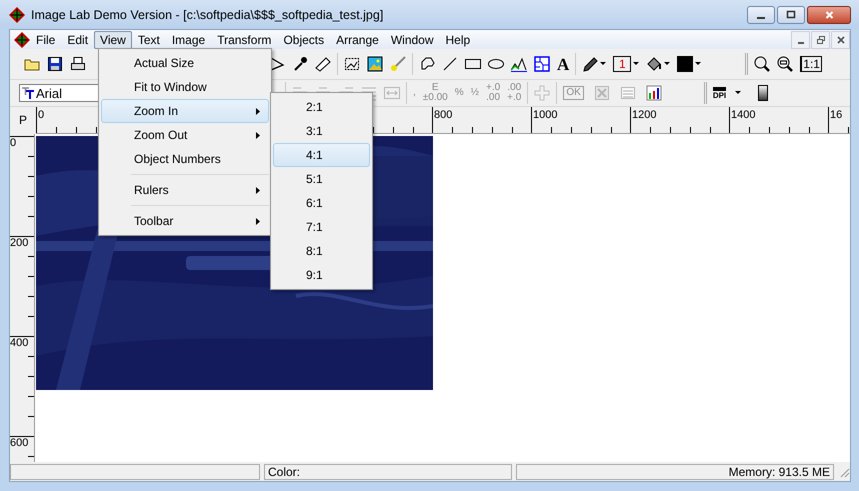 This screenshot has height=491, width=859. Describe the element at coordinates (185, 135) in the screenshot. I see `menu-item: Zoom Out` at that location.